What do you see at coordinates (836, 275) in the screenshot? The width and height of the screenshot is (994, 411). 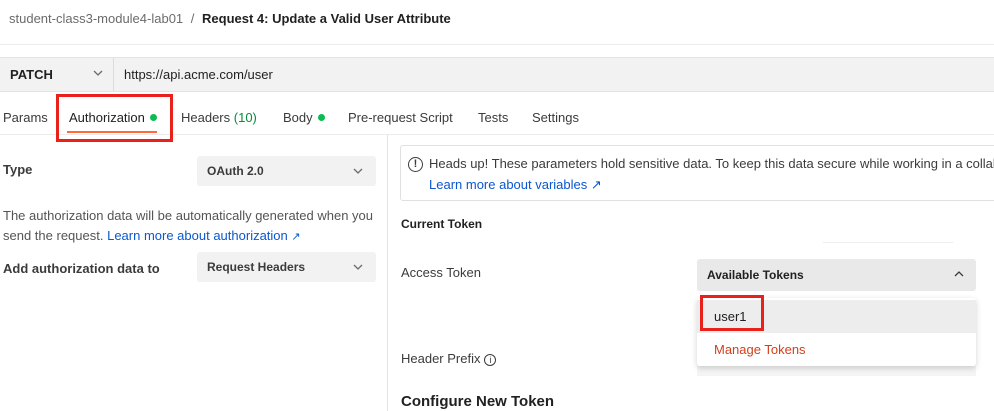 I see `available-tokens-select: Available Tokens` at bounding box center [836, 275].